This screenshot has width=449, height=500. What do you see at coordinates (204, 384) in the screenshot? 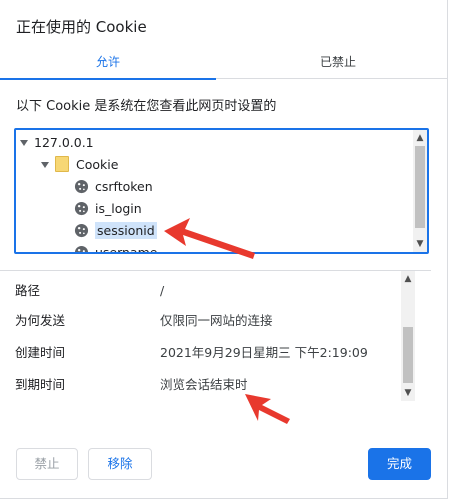
I see `detail-value: 浏览会话结束时` at bounding box center [204, 384].